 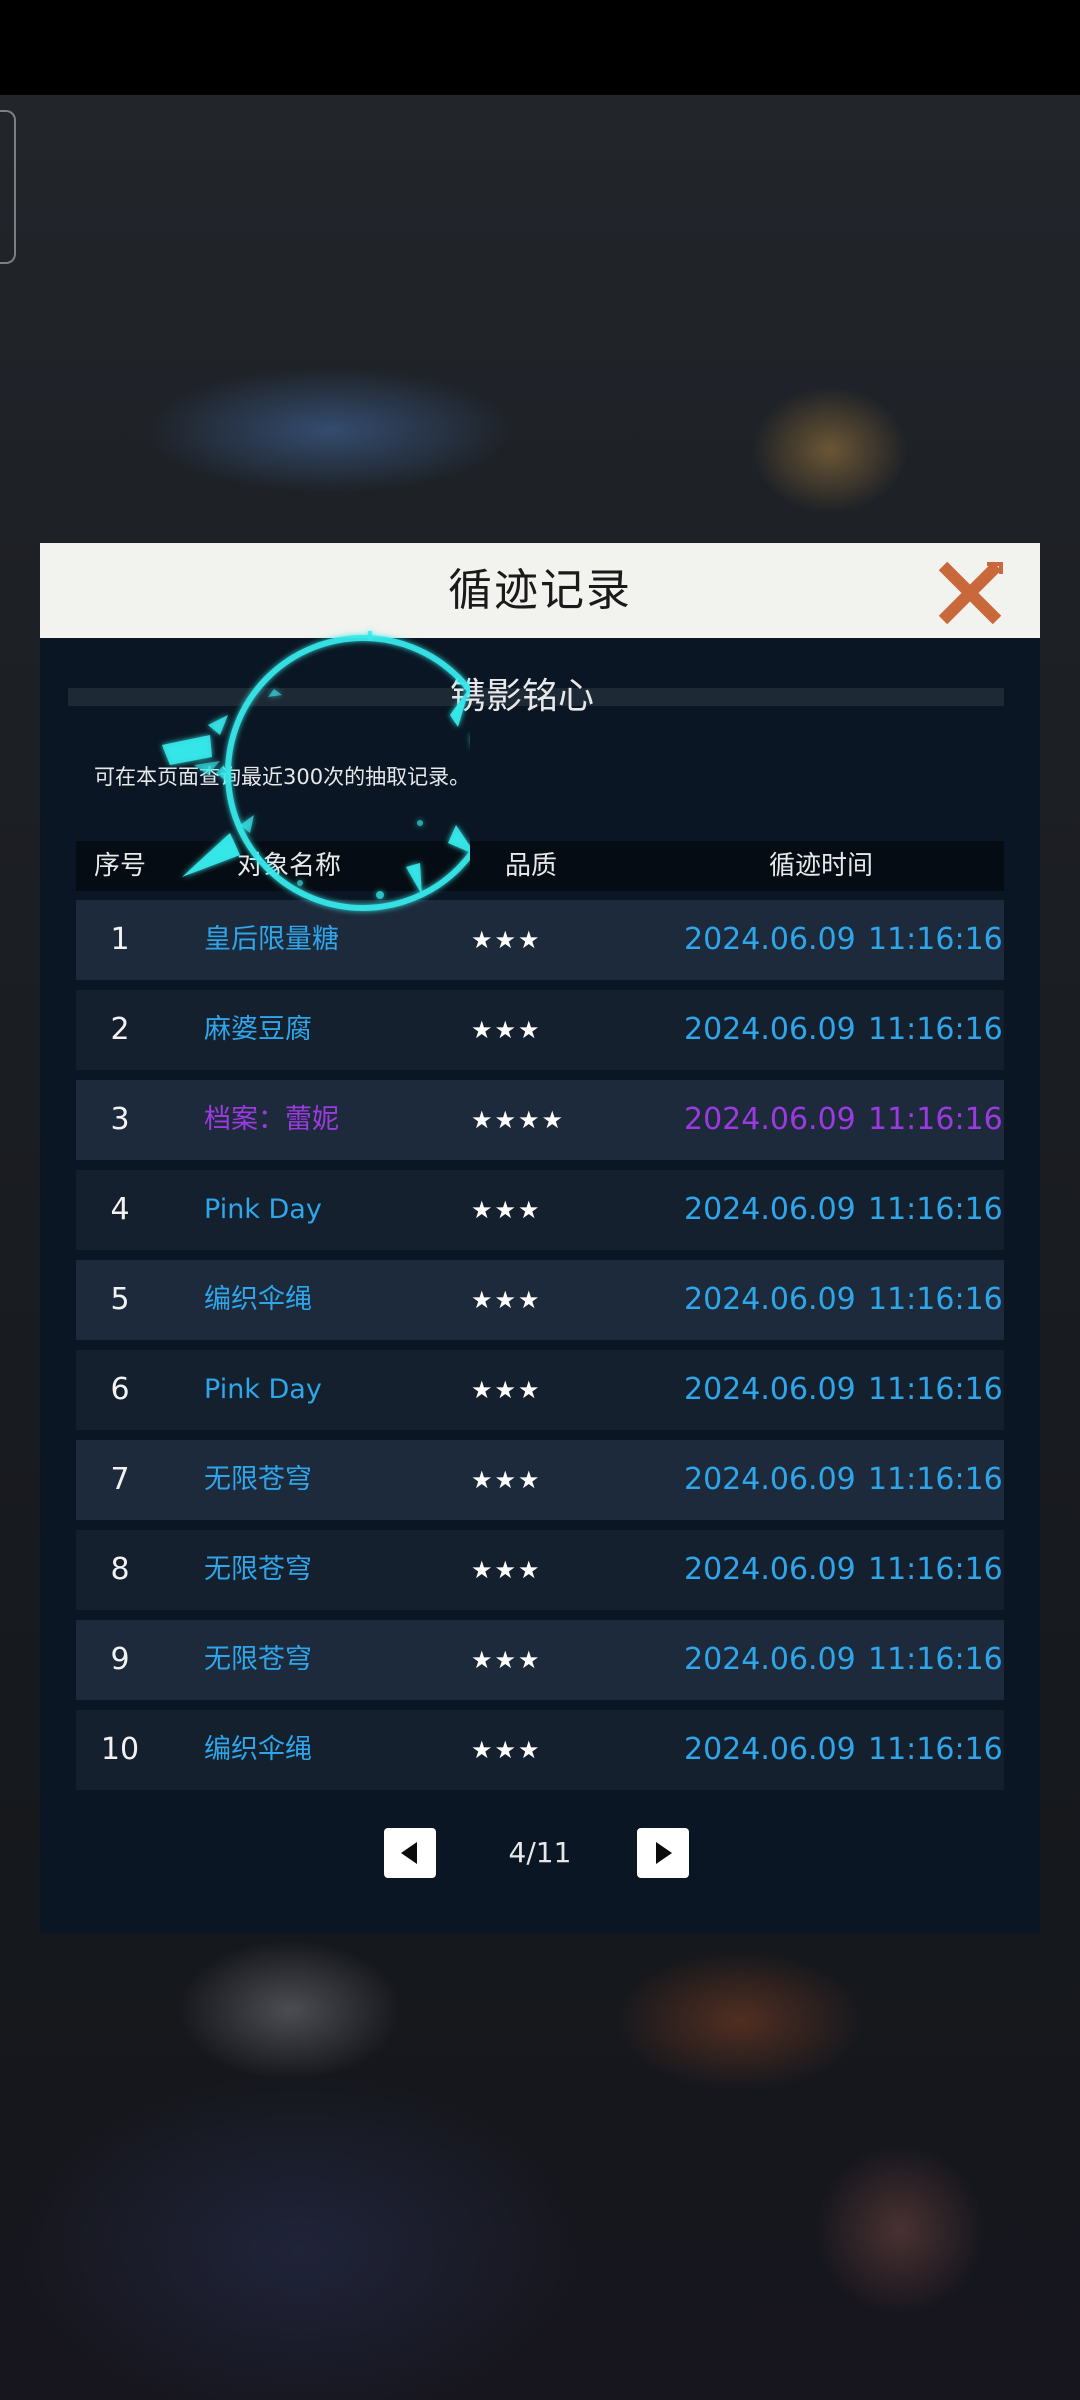 What do you see at coordinates (120, 939) in the screenshot?
I see `row-index: 1` at bounding box center [120, 939].